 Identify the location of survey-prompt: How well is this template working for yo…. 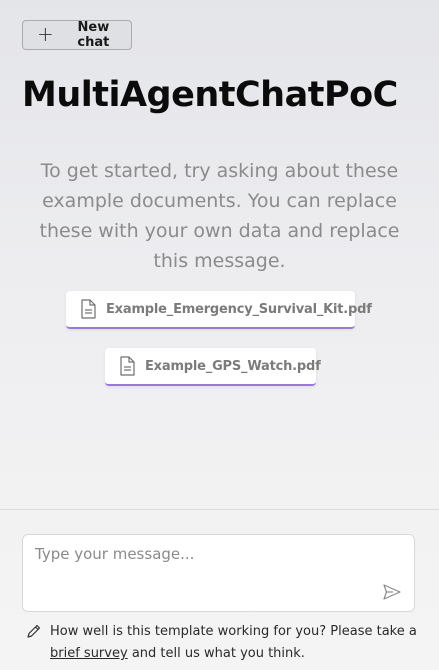
(223, 643).